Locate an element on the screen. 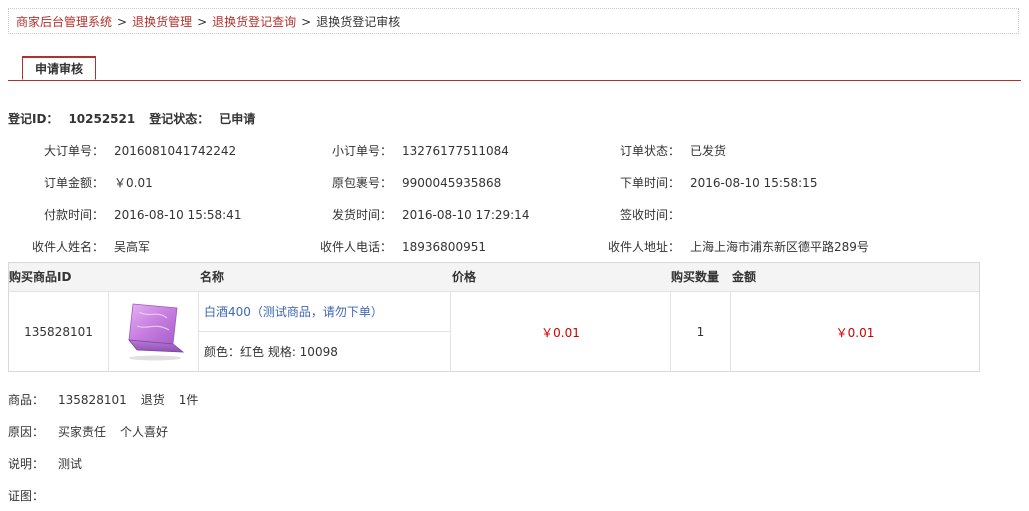 This screenshot has width=1029, height=511. order-info-recipient-phone: 收件人电话： 18936800951 is located at coordinates (391, 246).